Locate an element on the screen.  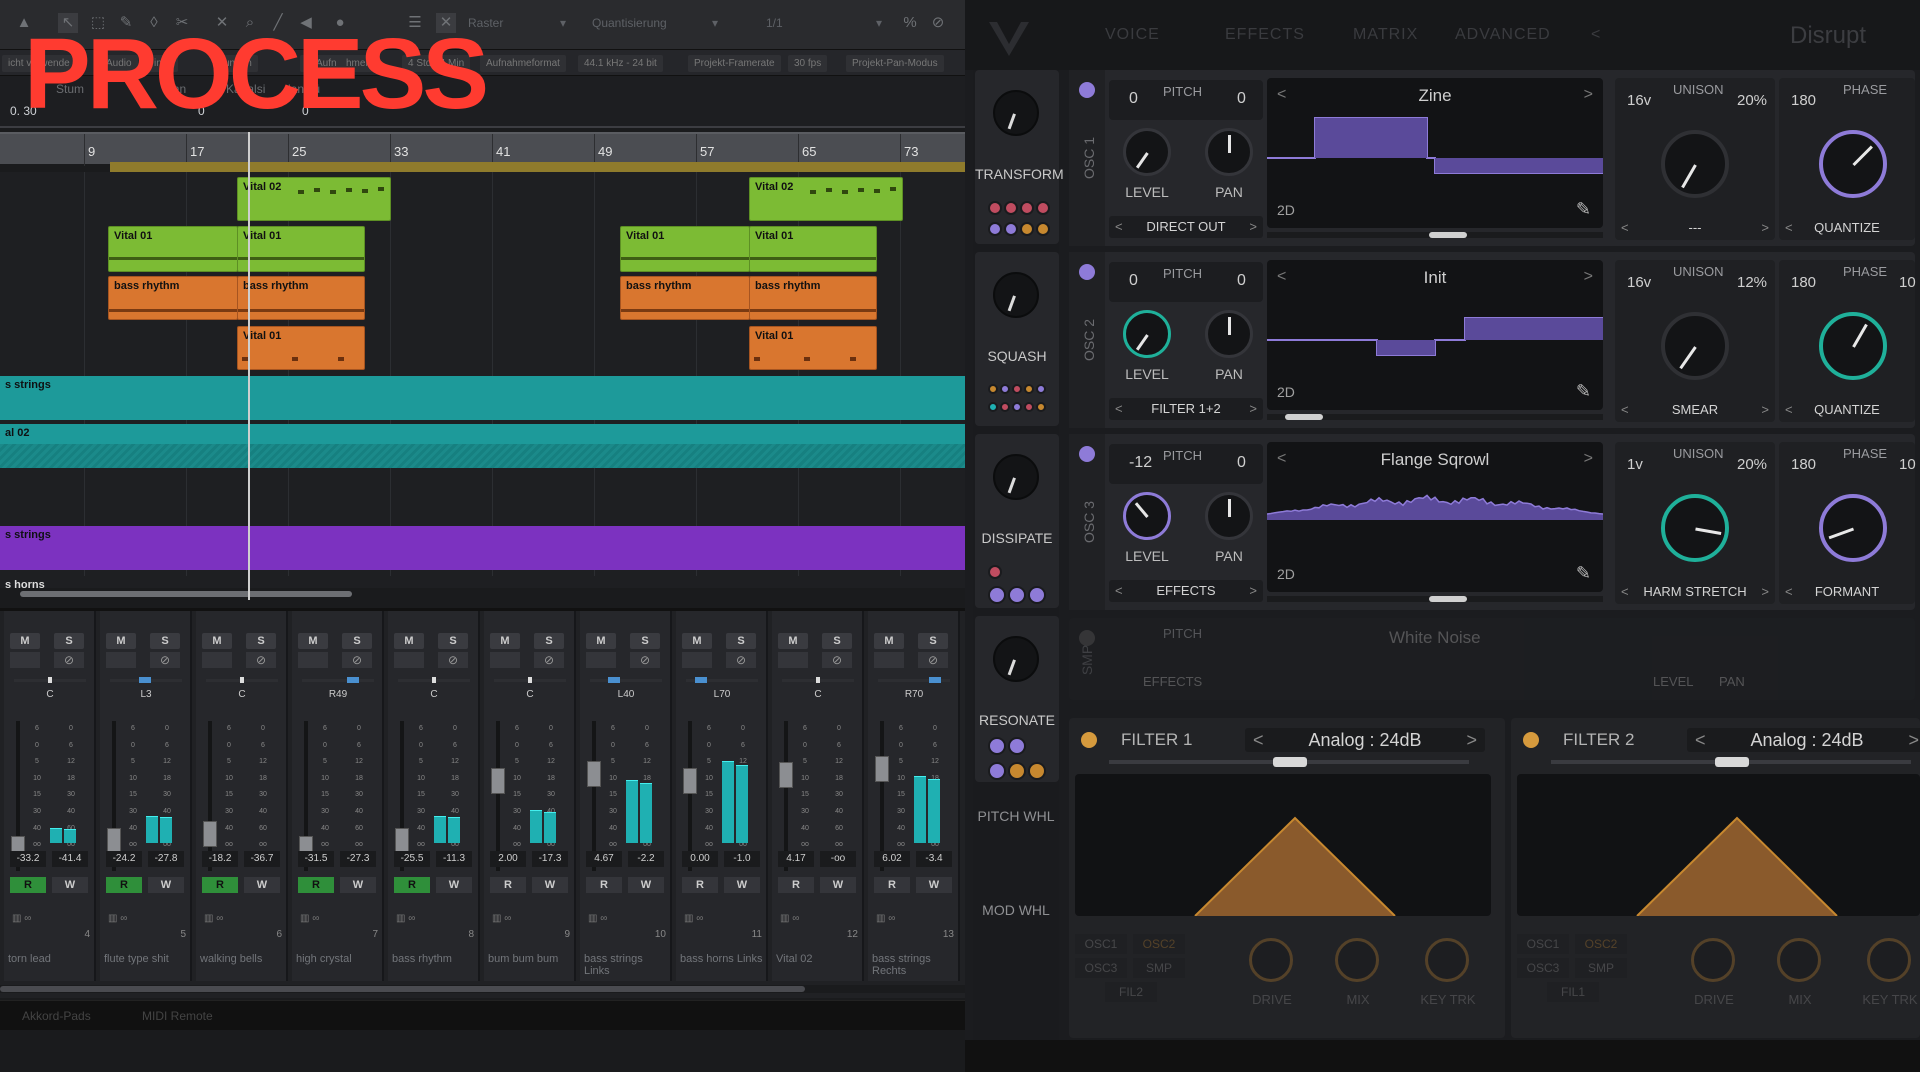
volume-value: -24.2 is located at coordinates (124, 859).